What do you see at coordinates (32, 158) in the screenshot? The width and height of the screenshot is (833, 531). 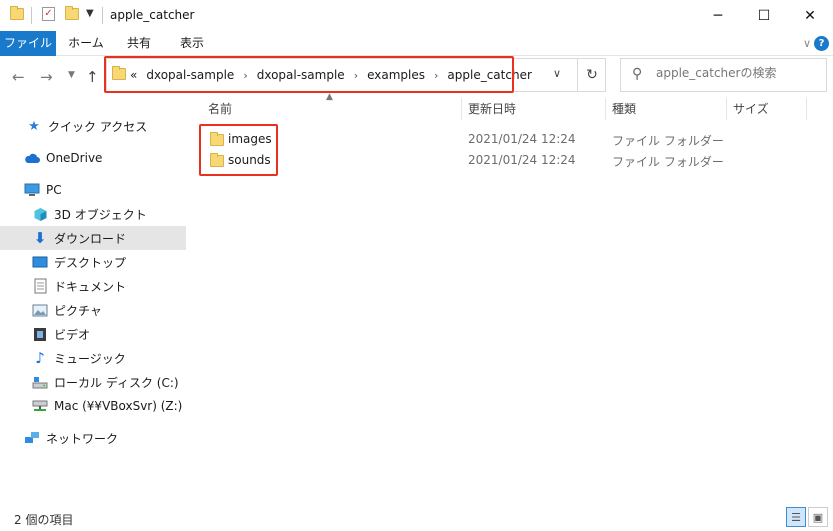 I see `cloud-icon` at bounding box center [32, 158].